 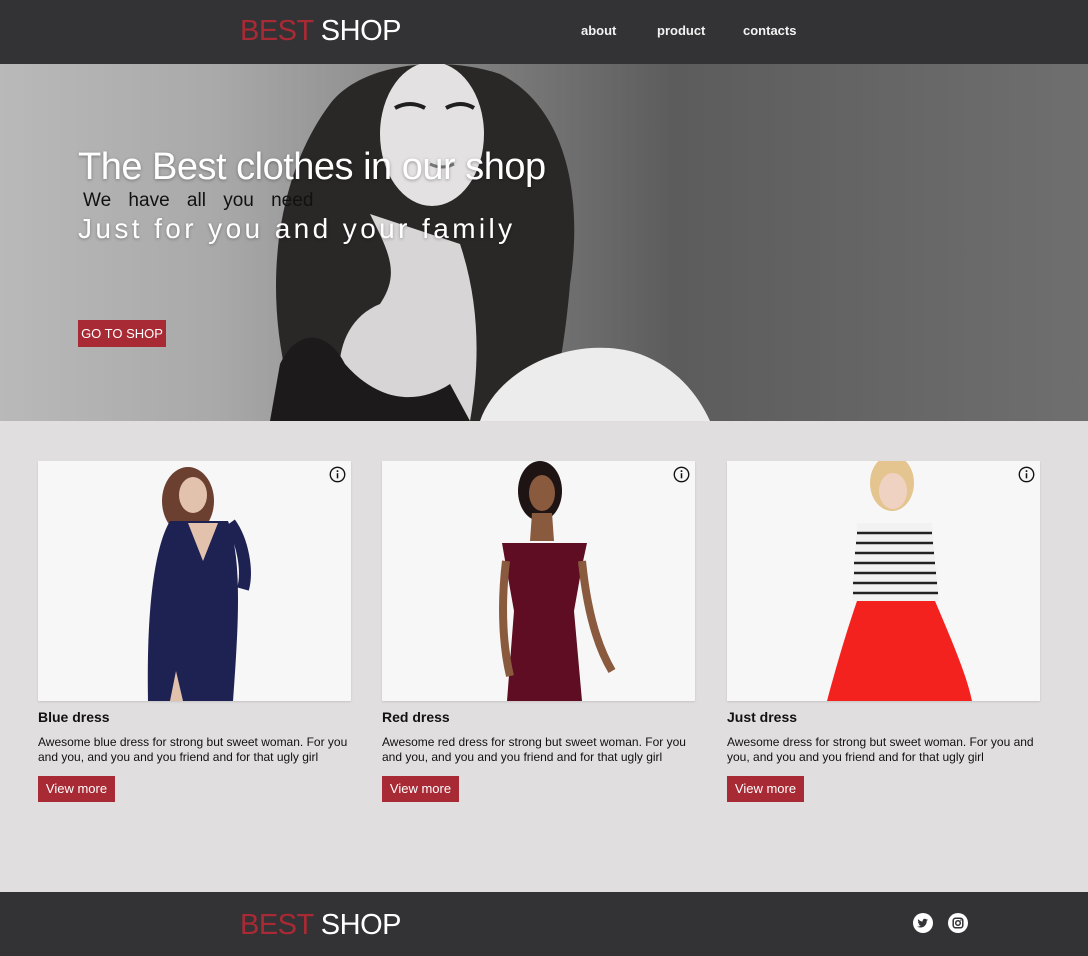 What do you see at coordinates (122, 333) in the screenshot?
I see `go-to-shop-button: GO TO SHOP` at bounding box center [122, 333].